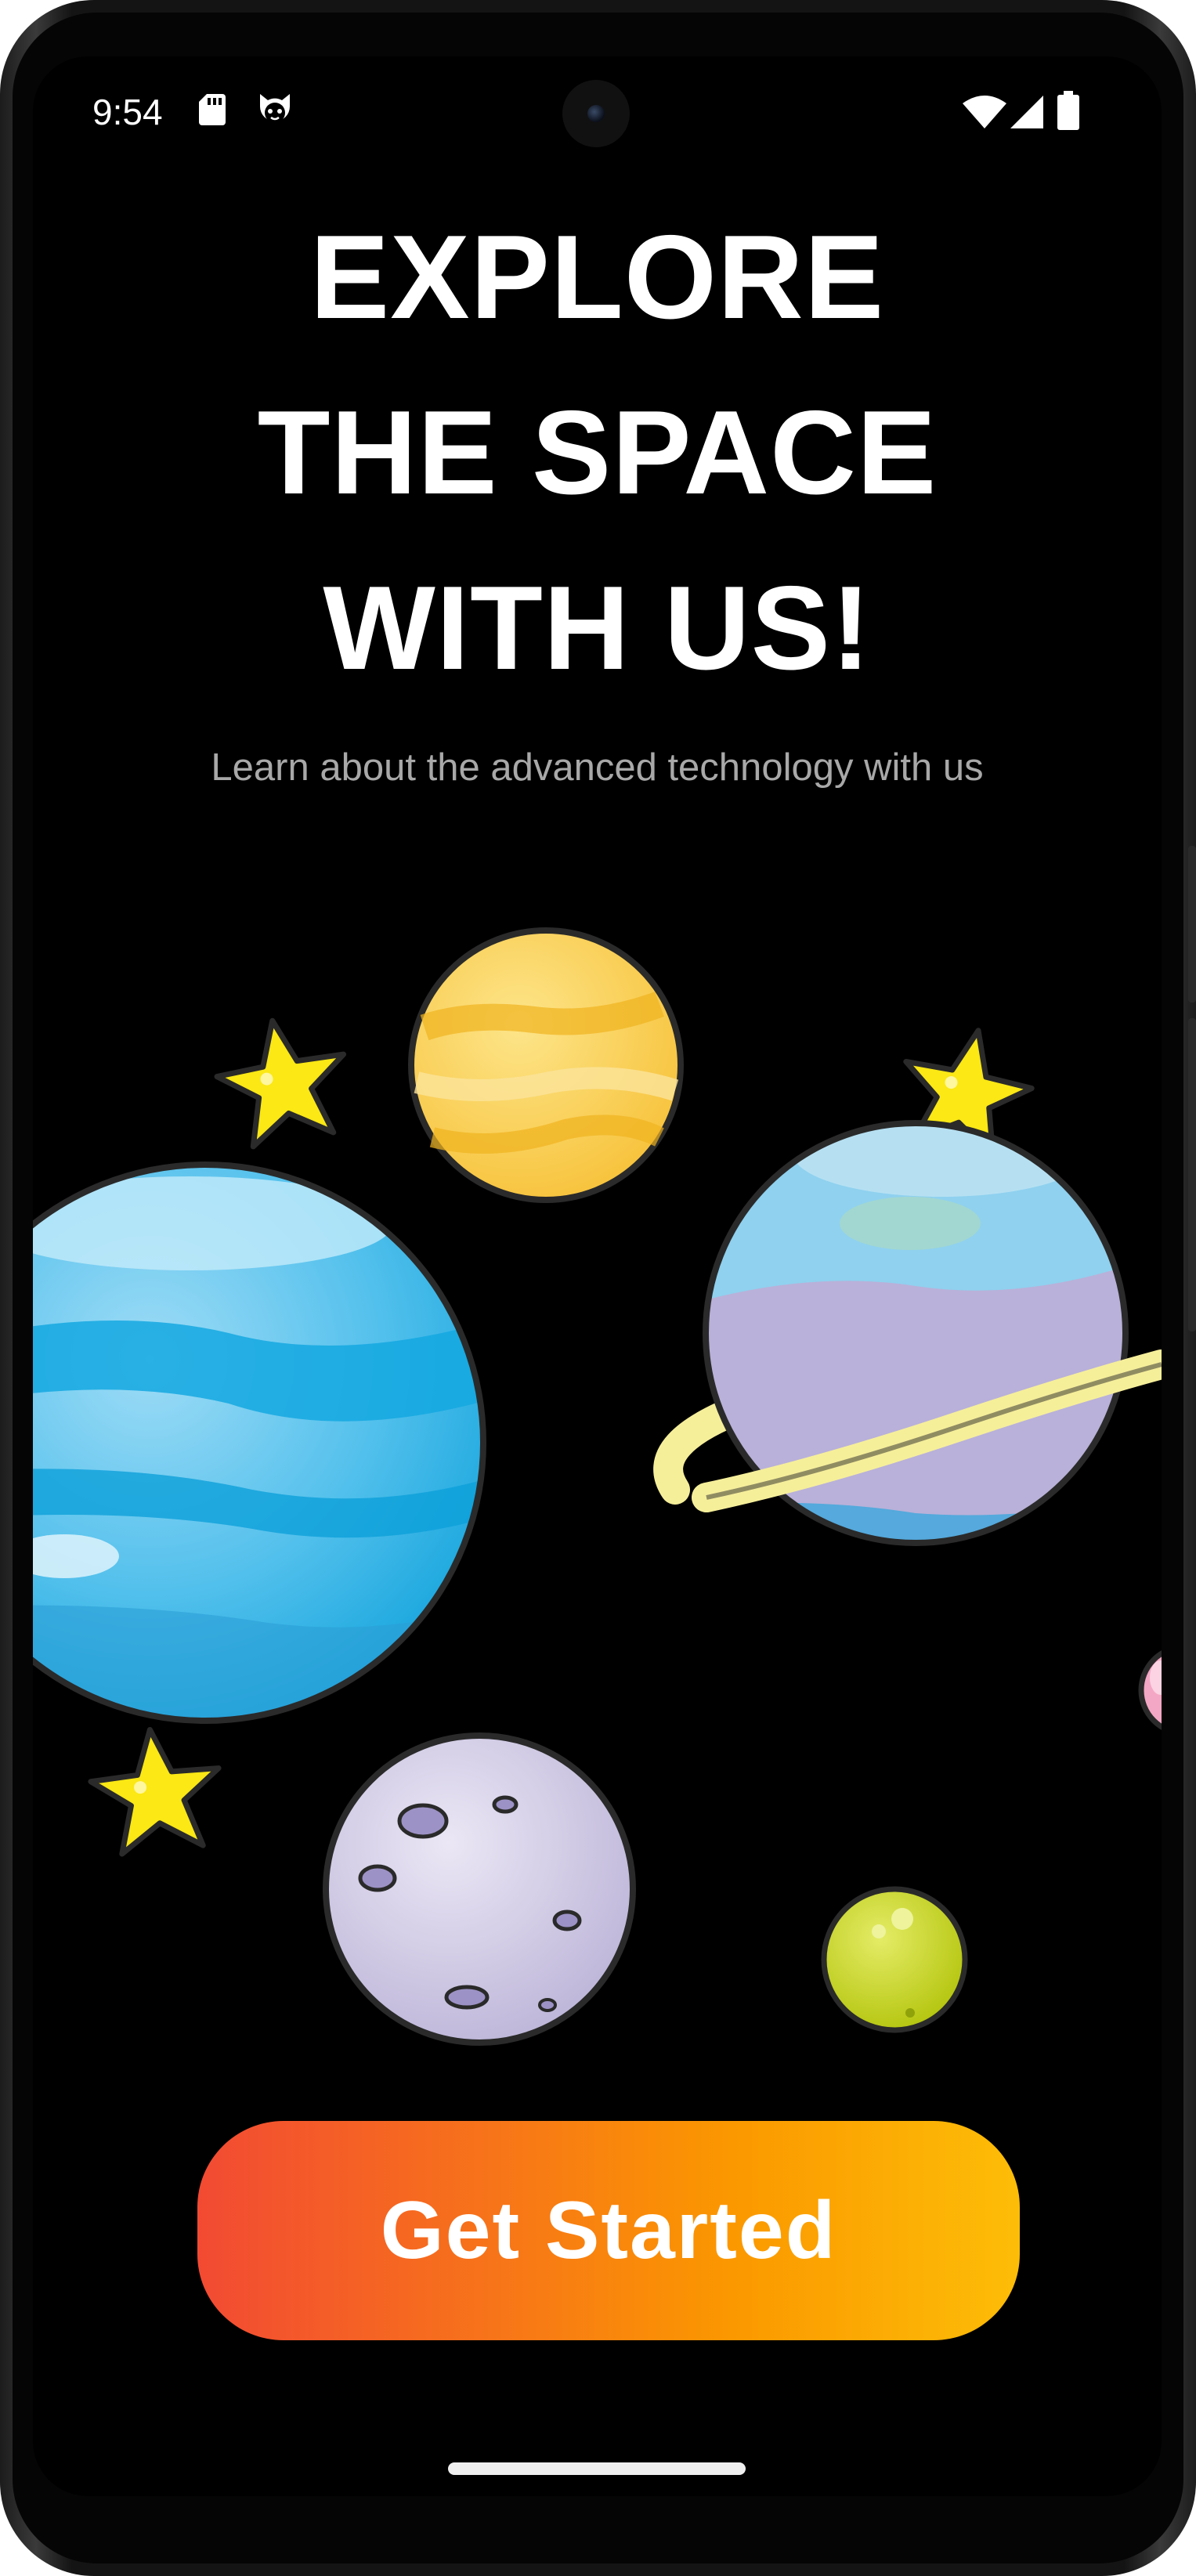 This screenshot has width=1196, height=2576. Describe the element at coordinates (597, 2468) in the screenshot. I see `home-indicator` at that location.